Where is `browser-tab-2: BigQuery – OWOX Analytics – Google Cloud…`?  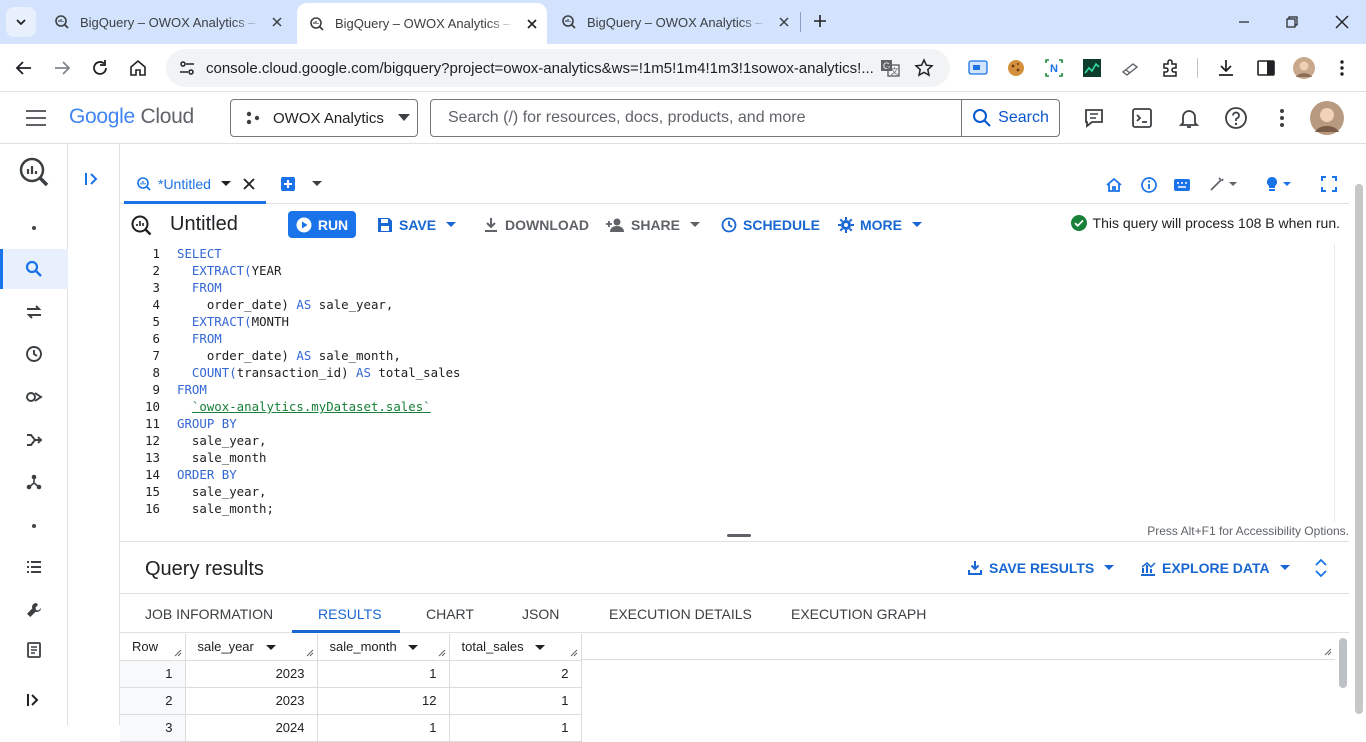
browser-tab-2: BigQuery – OWOX Analytics – Google Cloud… is located at coordinates (422, 23).